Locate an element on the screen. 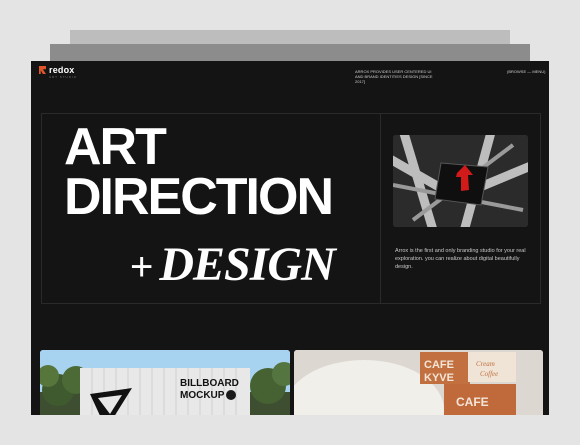 This screenshot has height=445, width=580. grid-line-divider is located at coordinates (380, 208).